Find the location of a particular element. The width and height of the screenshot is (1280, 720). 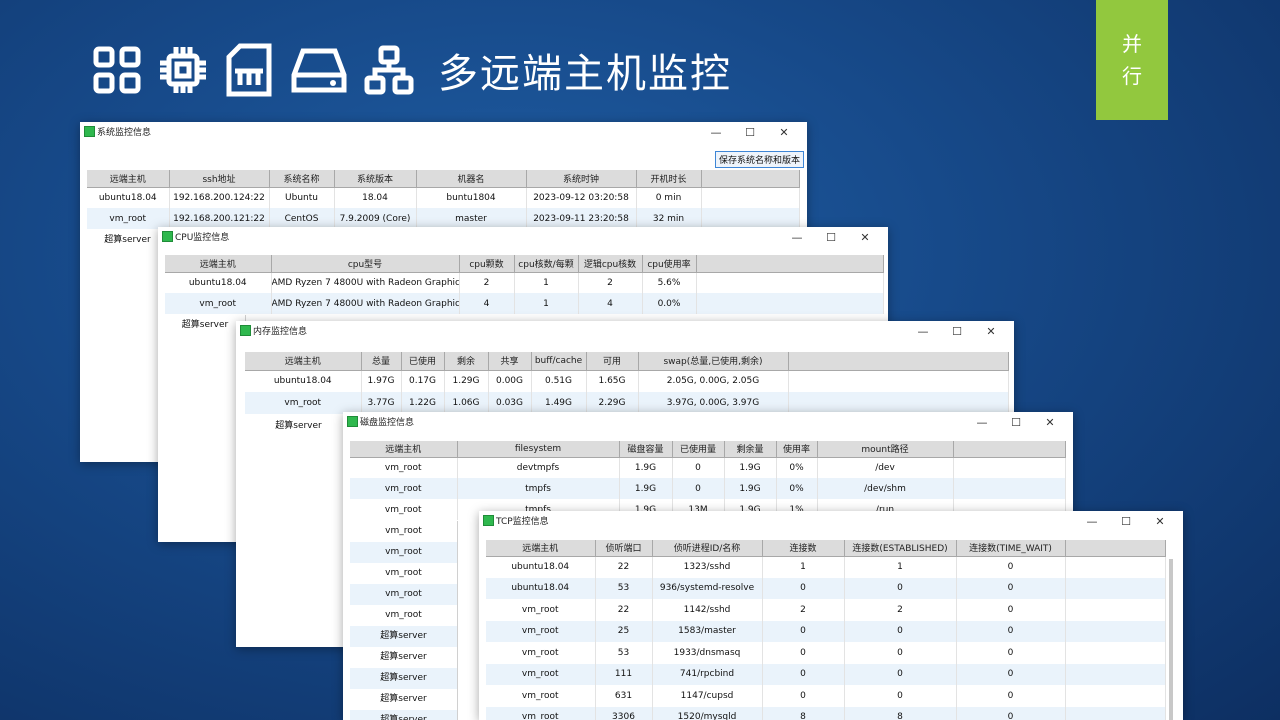

col-filesystem: filesystem is located at coordinates (538, 449).